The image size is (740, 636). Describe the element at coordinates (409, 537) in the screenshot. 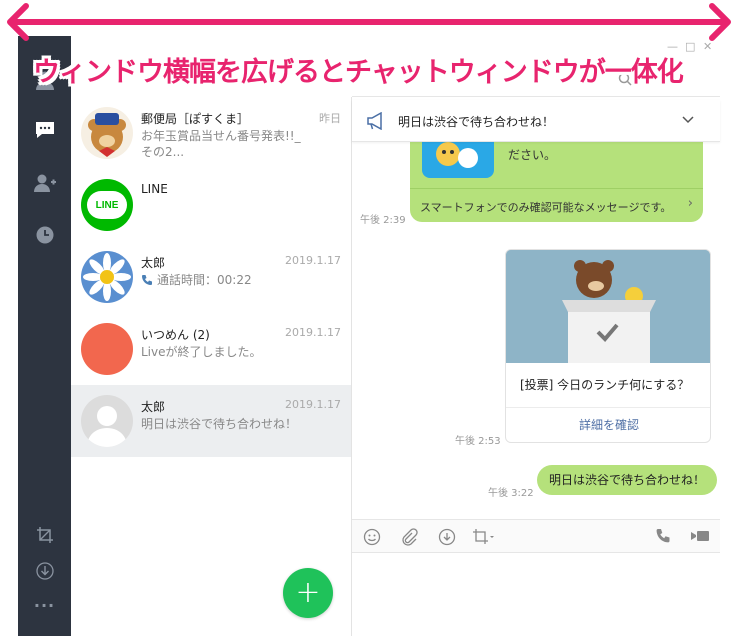

I see `attach-icon` at that location.